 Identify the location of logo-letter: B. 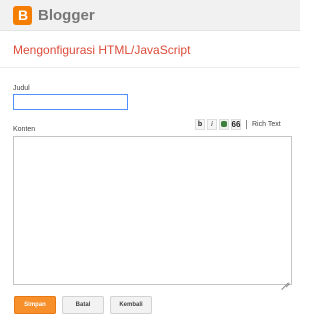
(23, 15).